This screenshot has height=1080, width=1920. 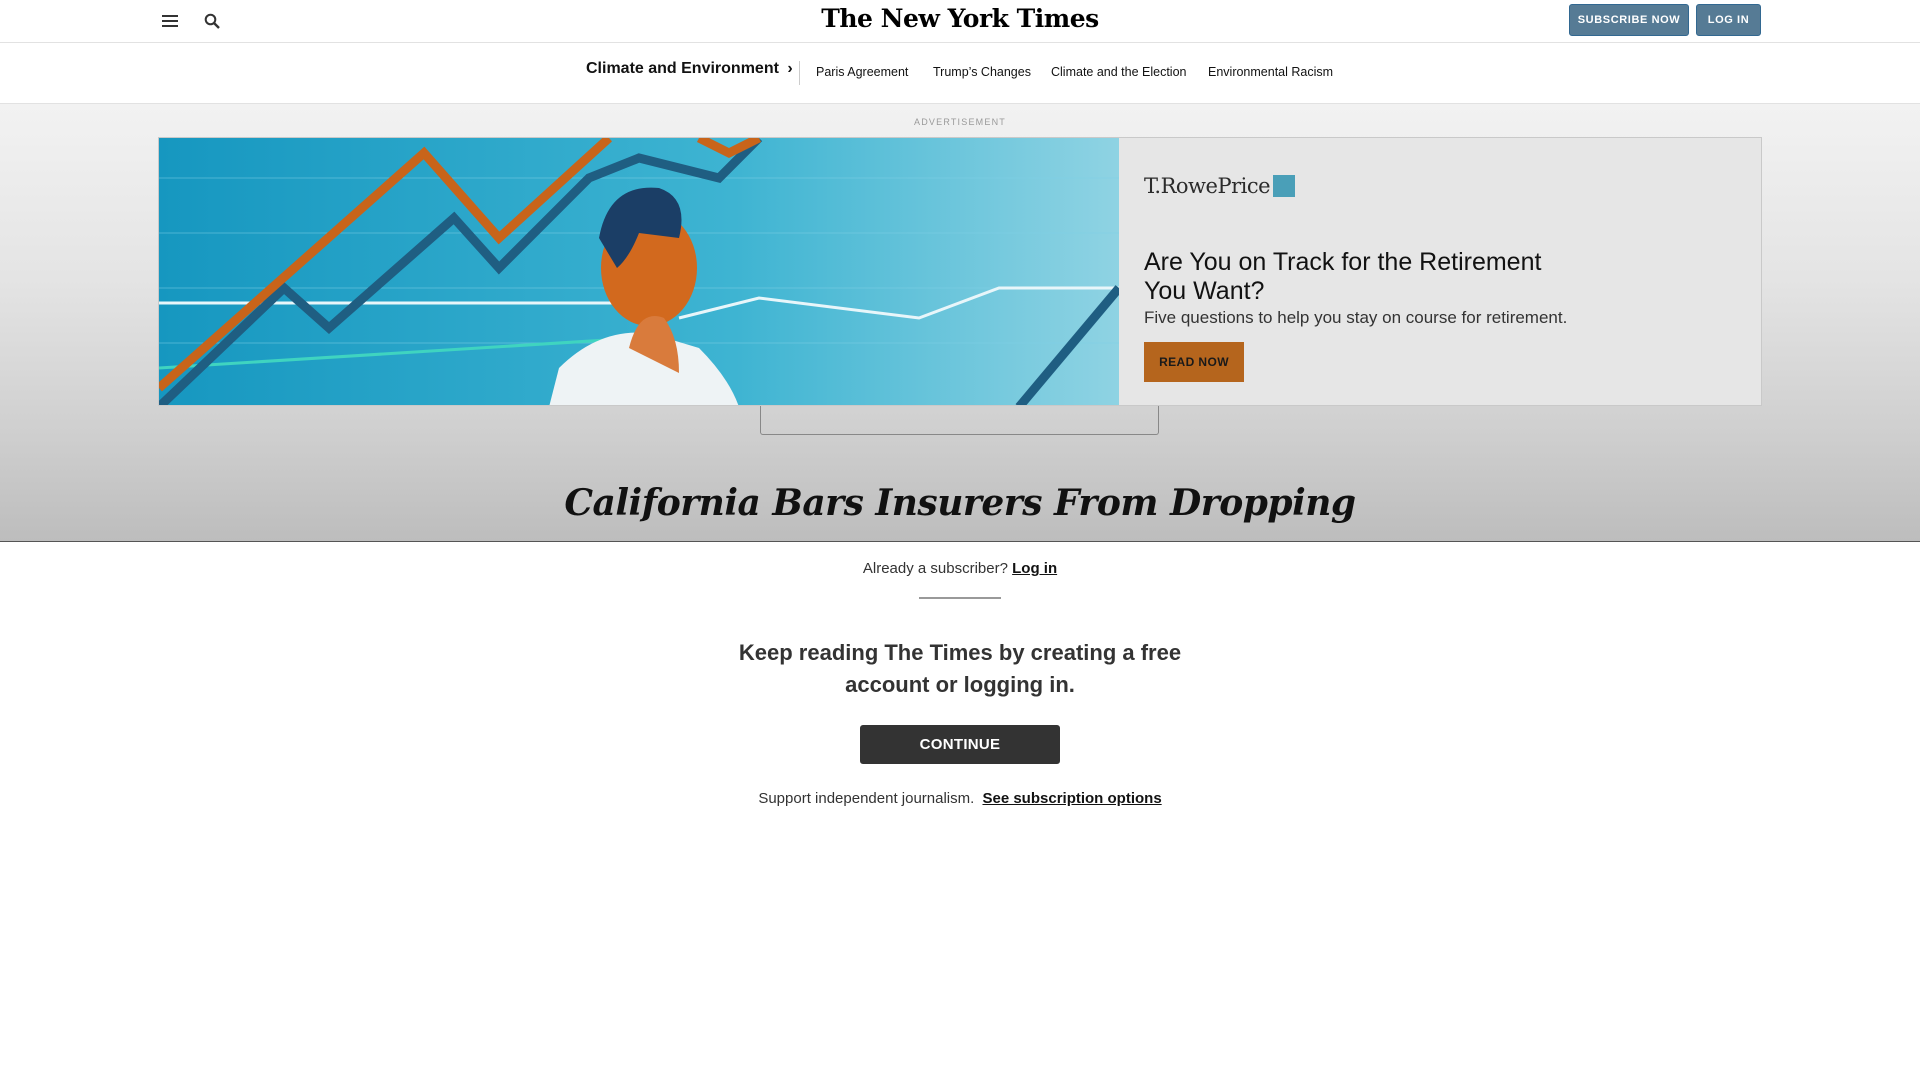 What do you see at coordinates (960, 744) in the screenshot?
I see `continue-button: CONTINUE` at bounding box center [960, 744].